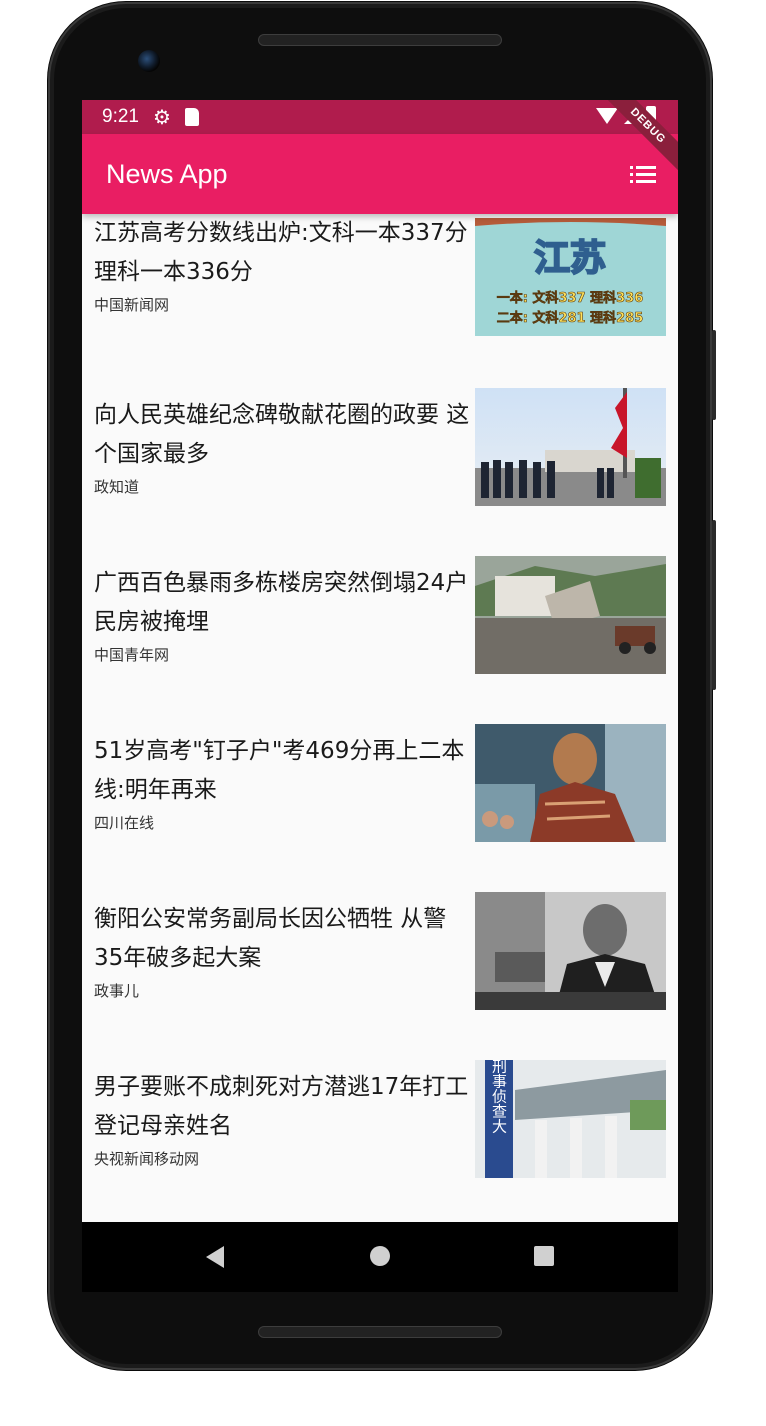  I want to click on volume-button, so click(714, 605).